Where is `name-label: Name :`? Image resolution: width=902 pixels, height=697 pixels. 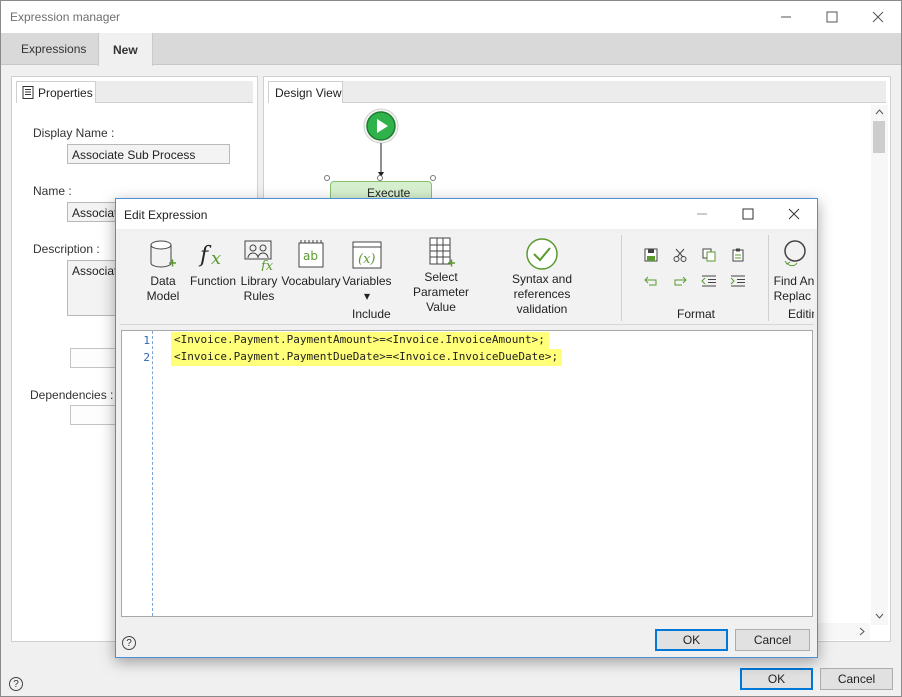 name-label: Name : is located at coordinates (52, 191).